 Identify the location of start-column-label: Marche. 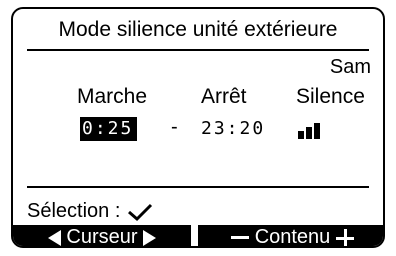
(112, 96).